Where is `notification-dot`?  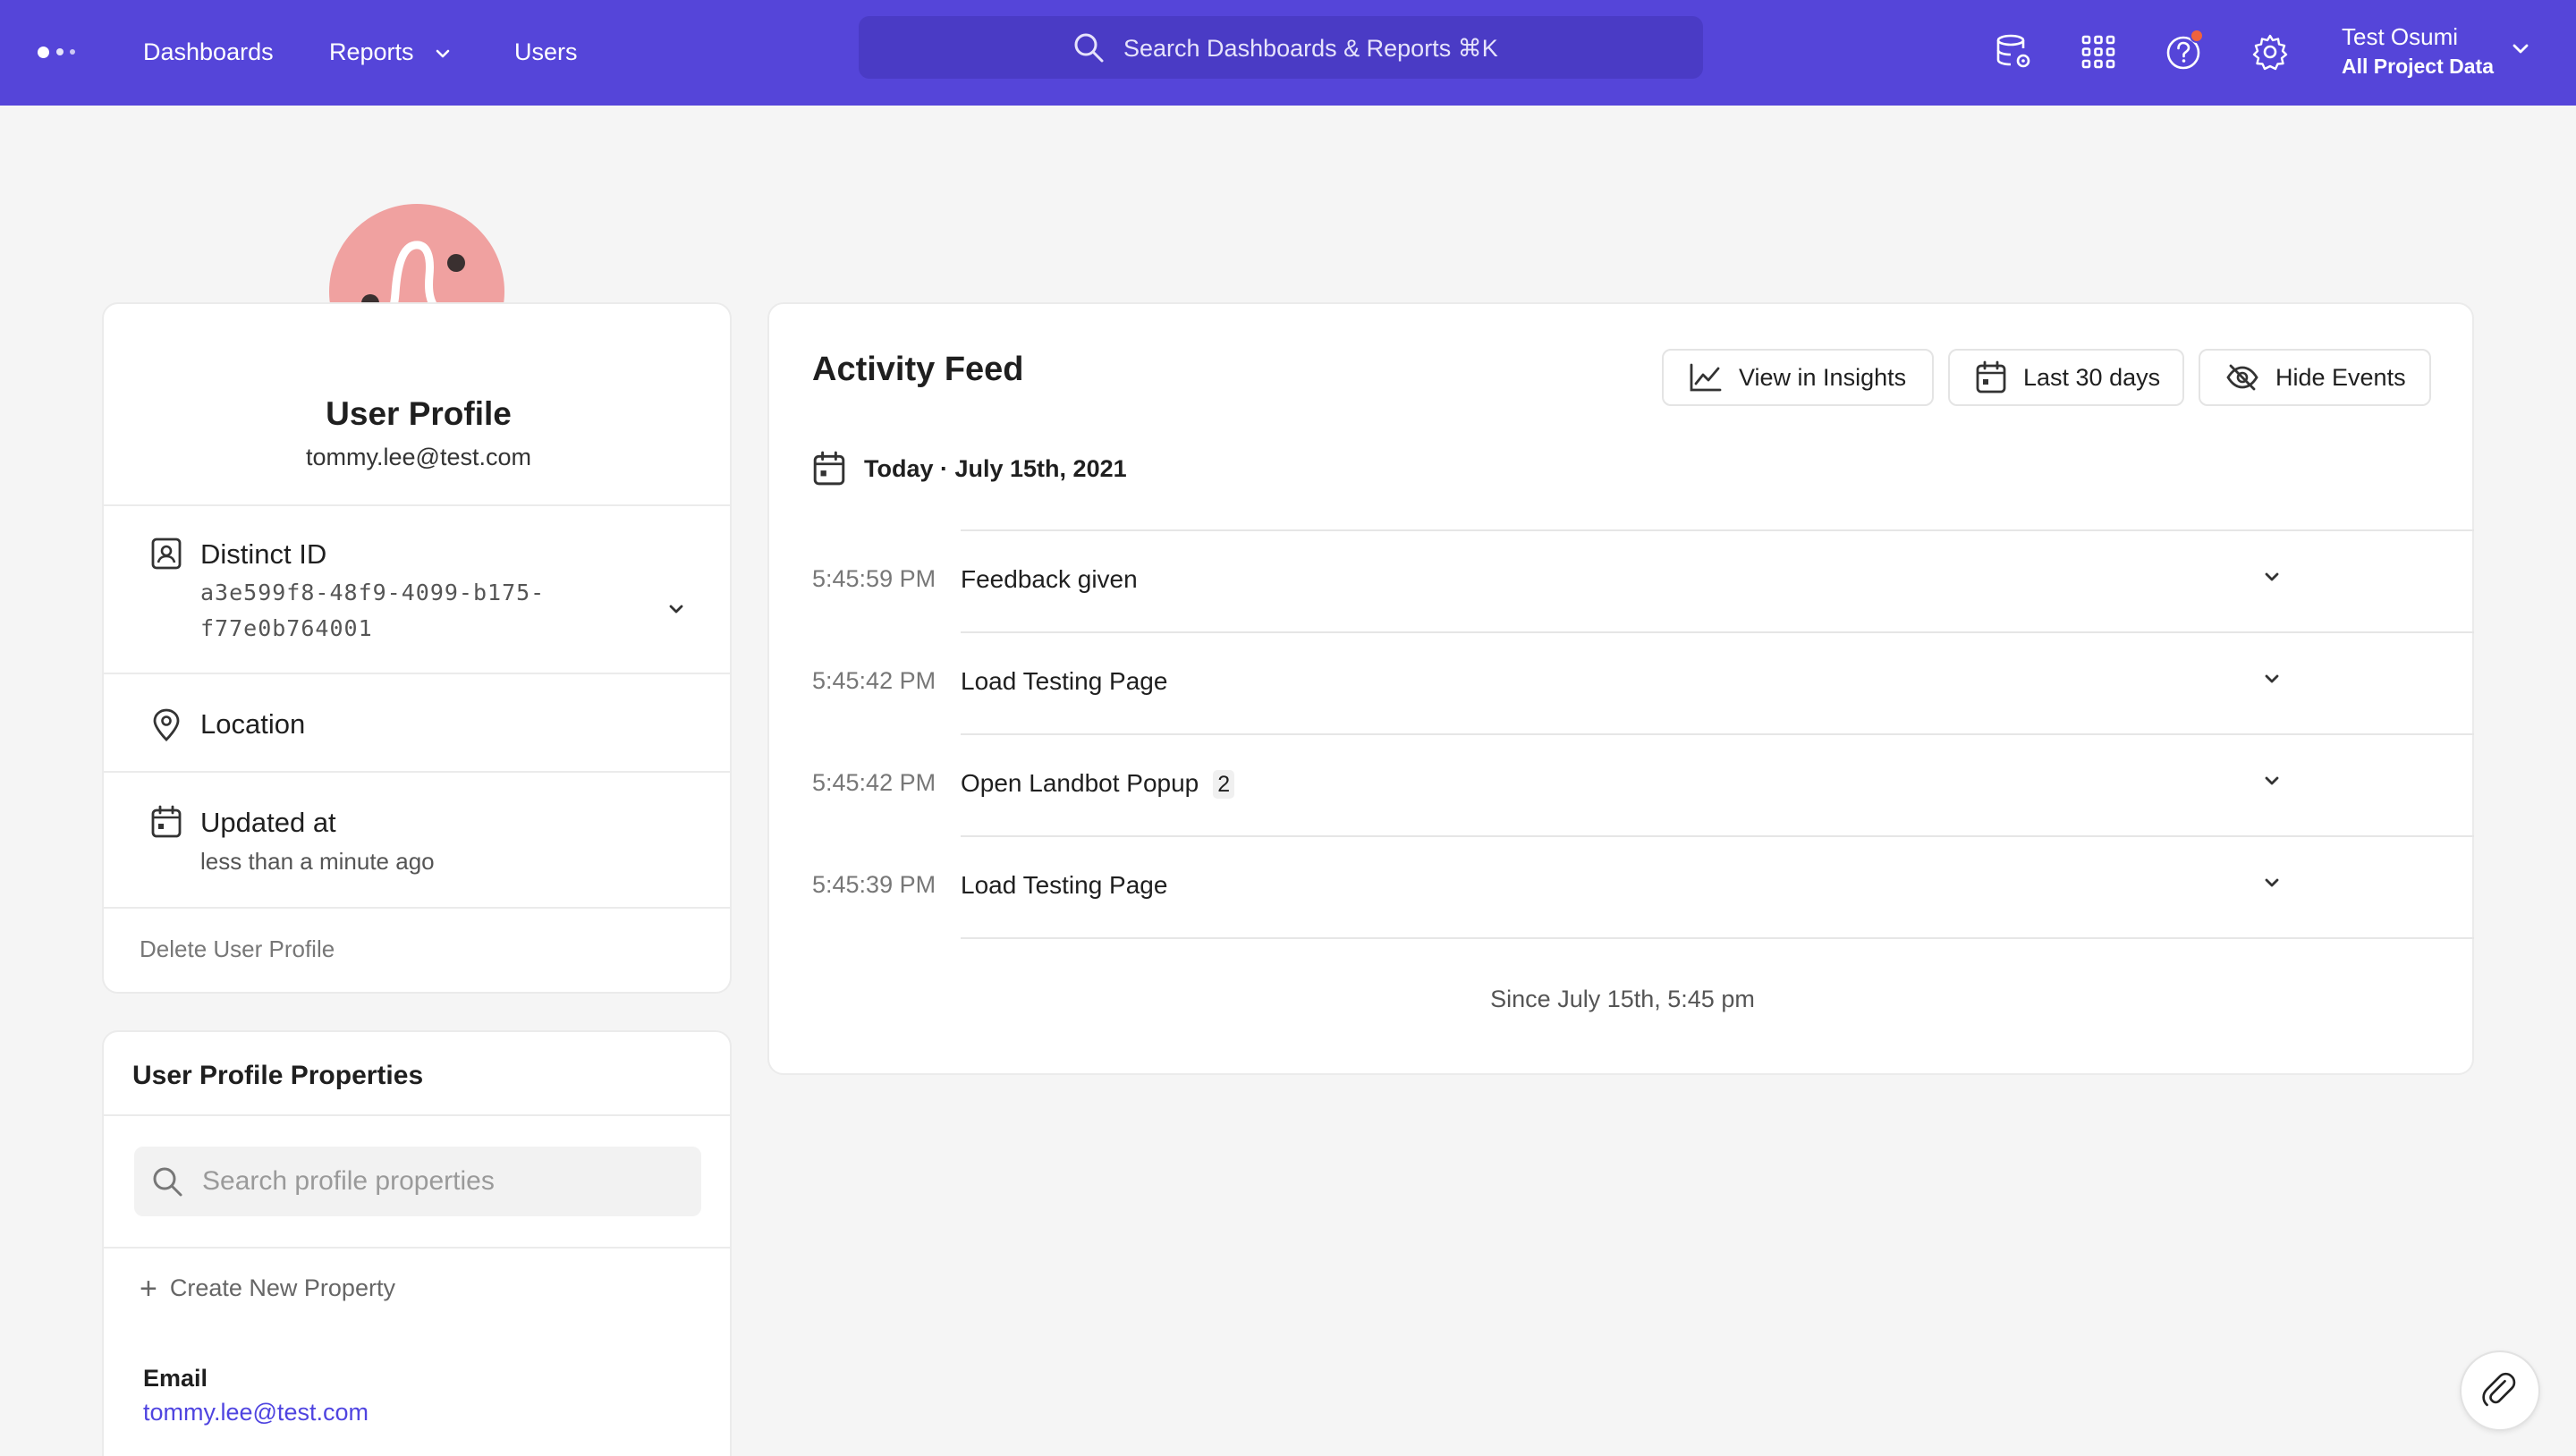 notification-dot is located at coordinates (2197, 36).